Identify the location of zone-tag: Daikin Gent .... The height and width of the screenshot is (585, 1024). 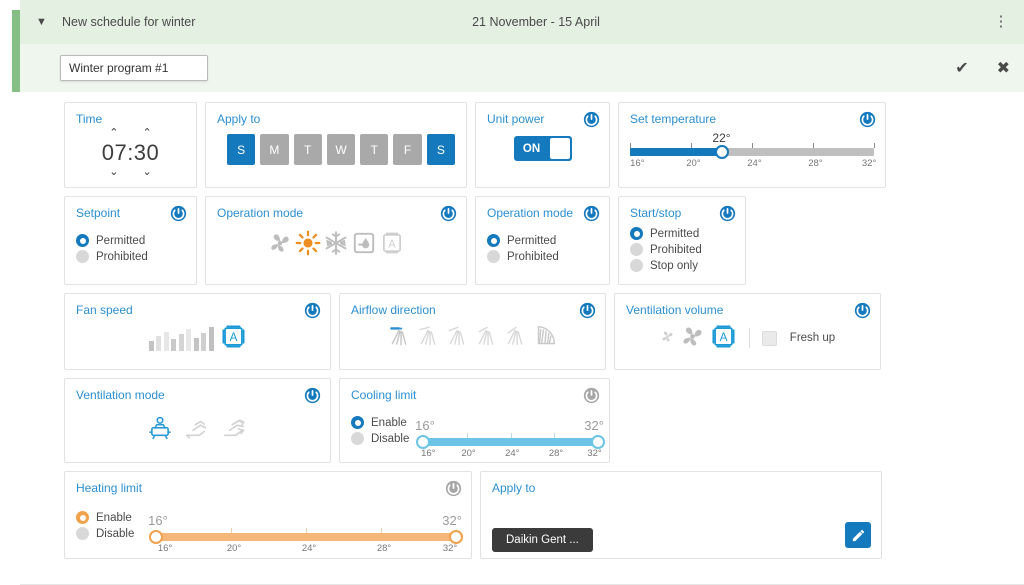
(542, 540).